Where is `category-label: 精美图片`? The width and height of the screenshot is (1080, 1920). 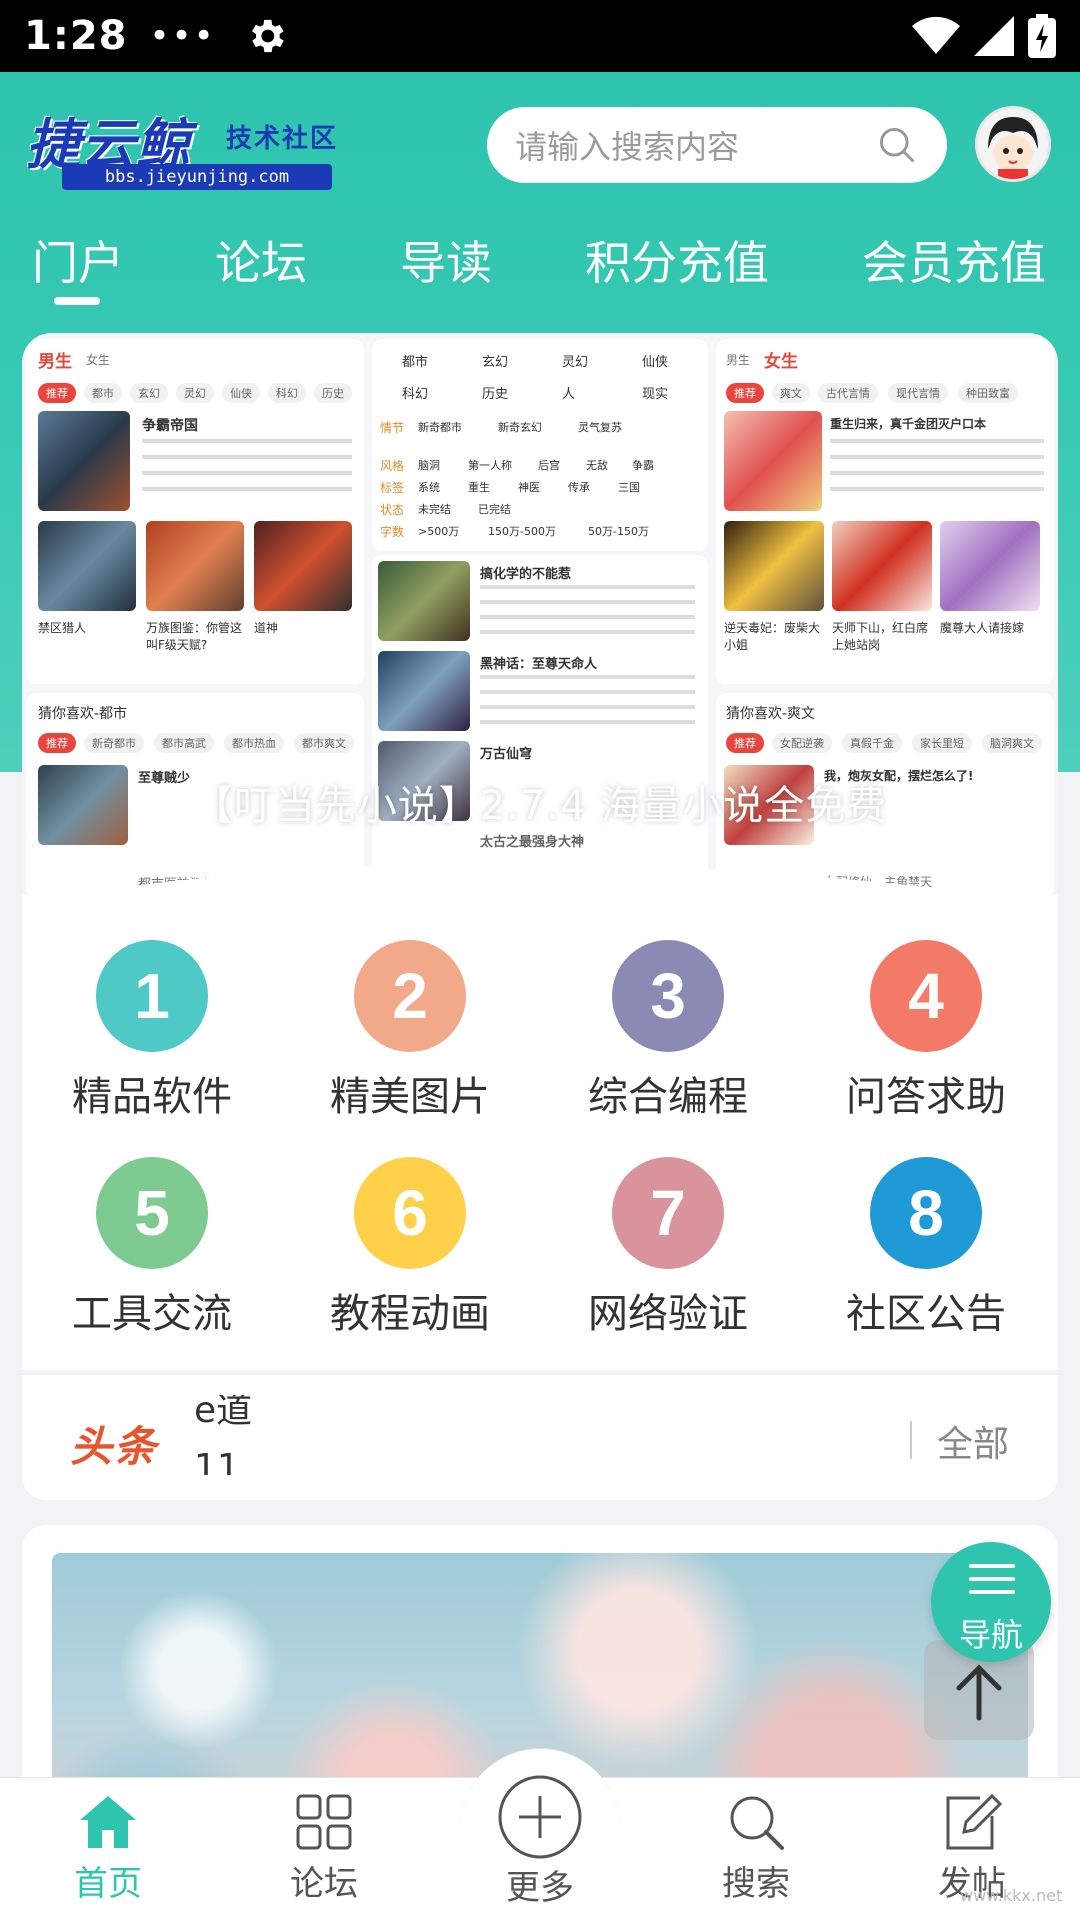 category-label: 精美图片 is located at coordinates (410, 1097).